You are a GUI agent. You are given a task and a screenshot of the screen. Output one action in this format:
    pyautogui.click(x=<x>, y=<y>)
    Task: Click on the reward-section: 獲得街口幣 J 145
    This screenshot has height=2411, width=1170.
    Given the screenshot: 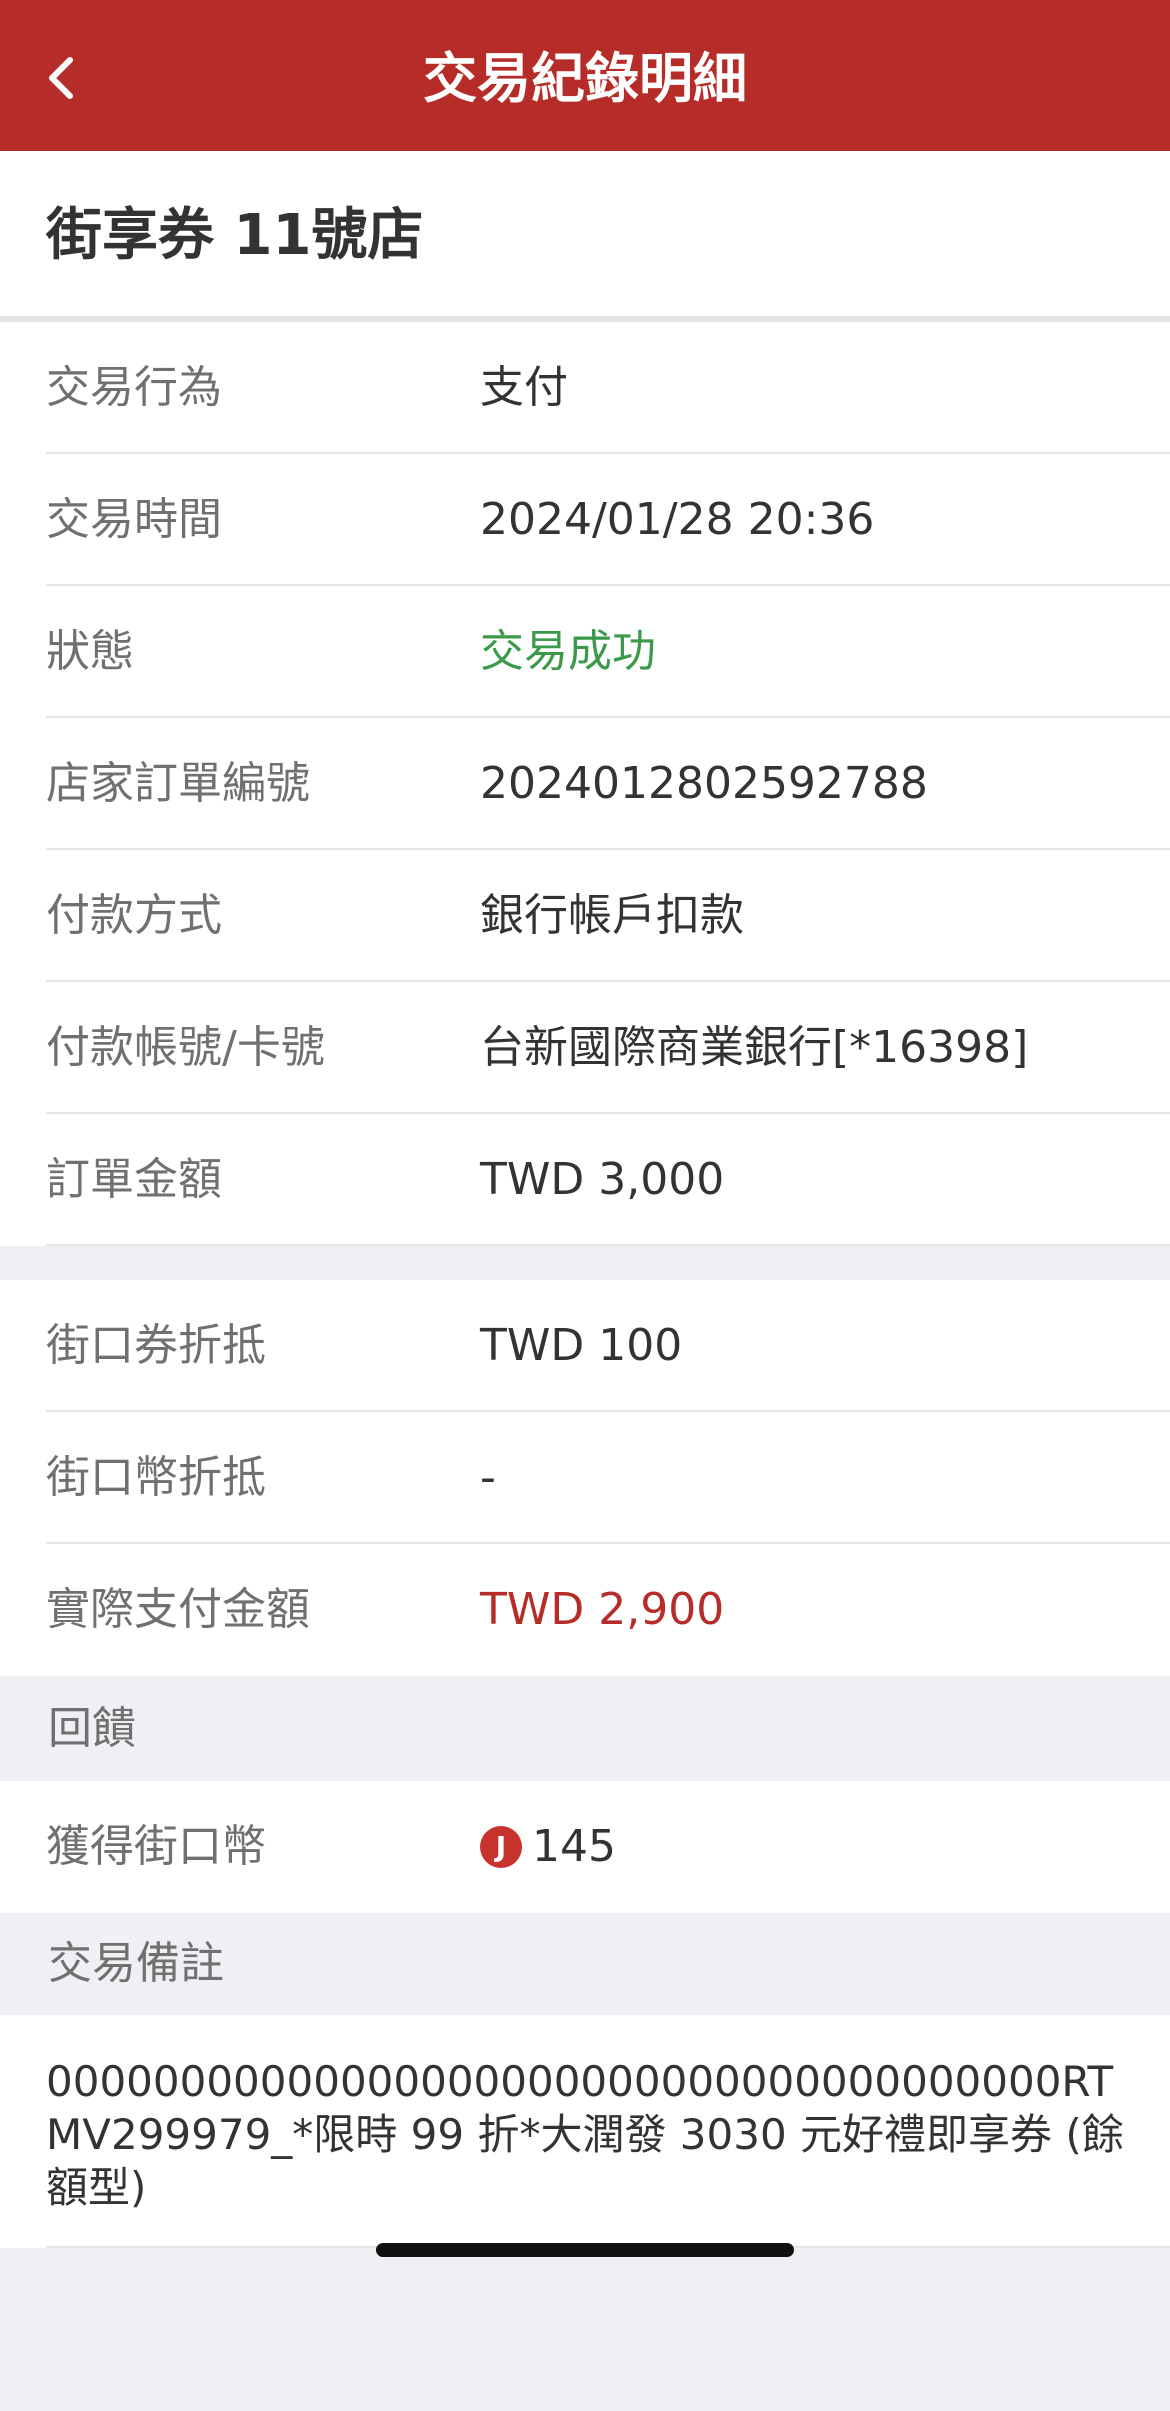 What is the action you would take?
    pyautogui.click(x=585, y=1847)
    